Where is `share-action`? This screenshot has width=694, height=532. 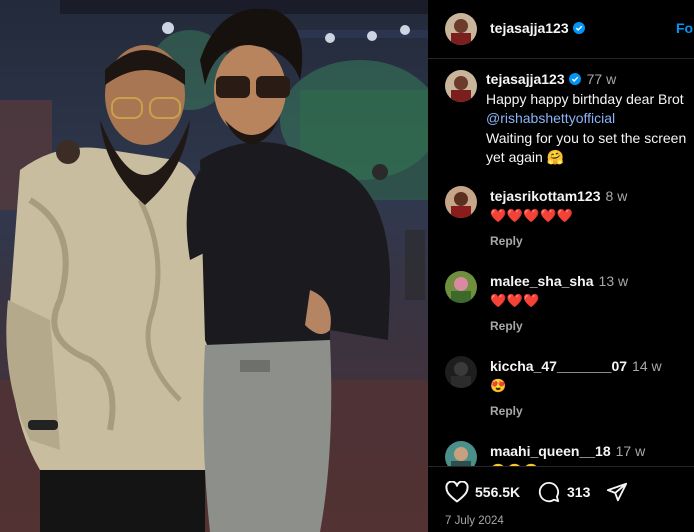 share-action is located at coordinates (617, 492).